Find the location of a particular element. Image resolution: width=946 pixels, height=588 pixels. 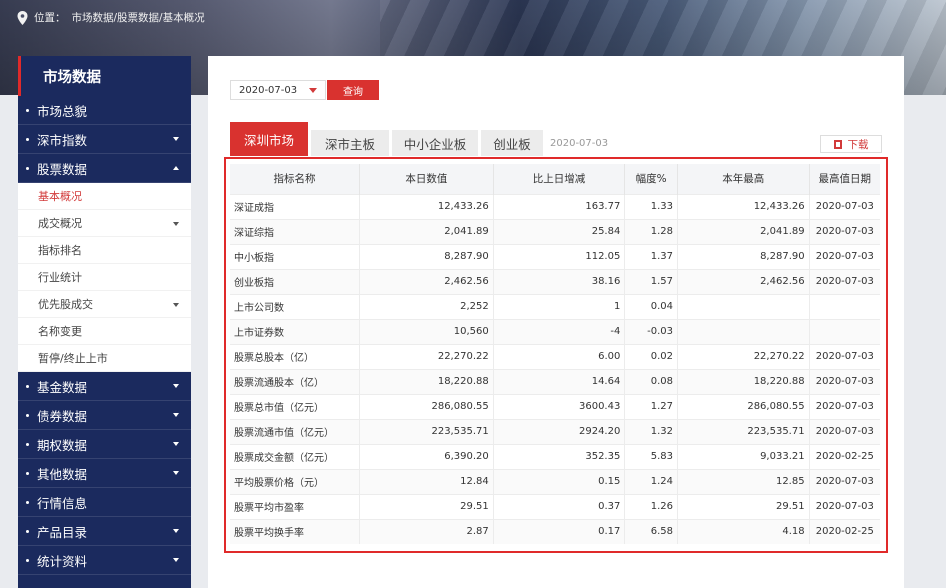

sidebar-item-label: 市场总貌 is located at coordinates (62, 111).